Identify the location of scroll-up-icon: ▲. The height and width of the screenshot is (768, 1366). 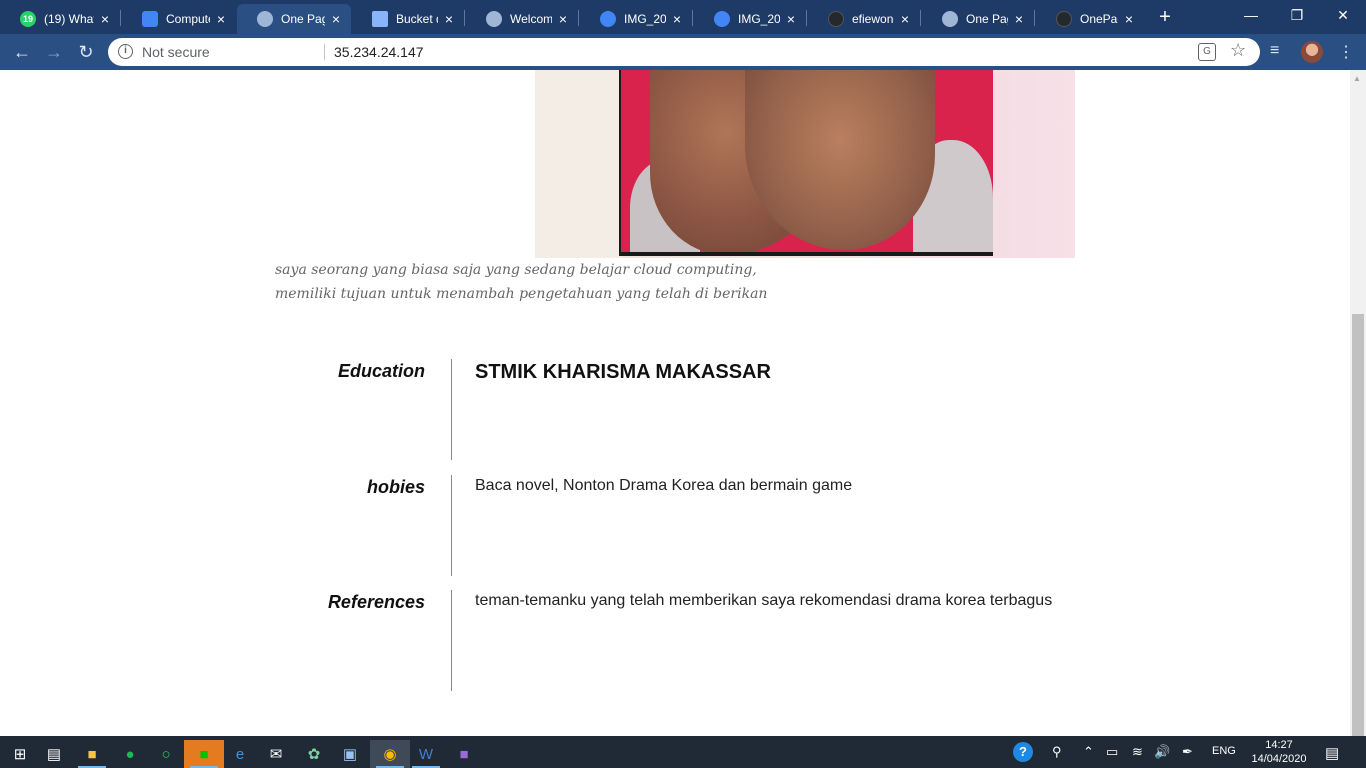
(1357, 78).